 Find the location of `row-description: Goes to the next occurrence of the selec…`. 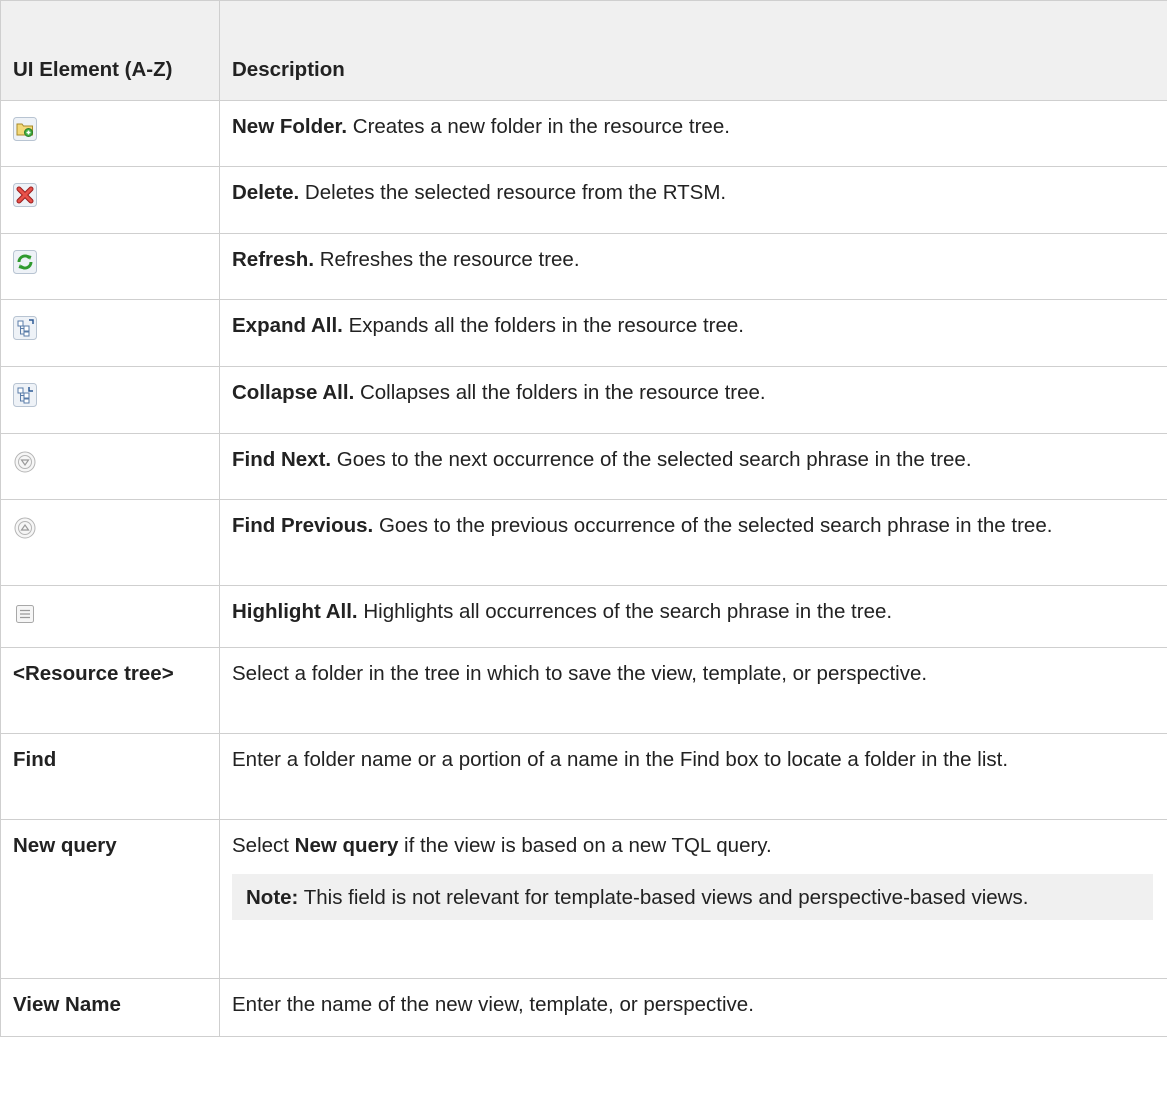

row-description: Goes to the next occurrence of the selec… is located at coordinates (651, 459).